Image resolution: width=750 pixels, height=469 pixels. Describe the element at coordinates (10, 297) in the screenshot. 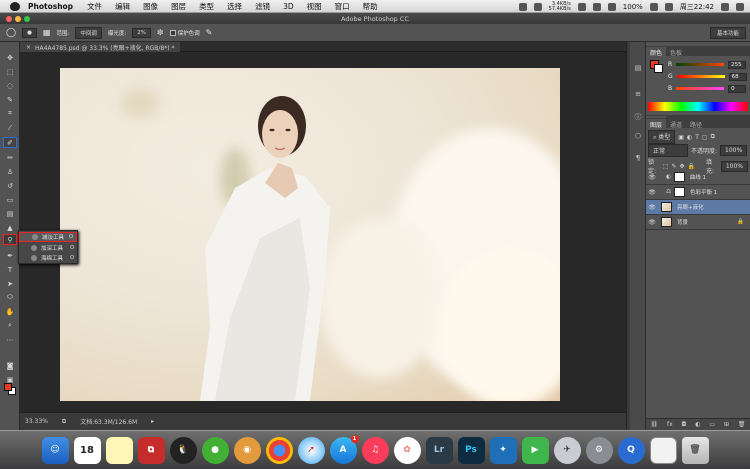

I see `shape-tool-icon: ⬭` at that location.